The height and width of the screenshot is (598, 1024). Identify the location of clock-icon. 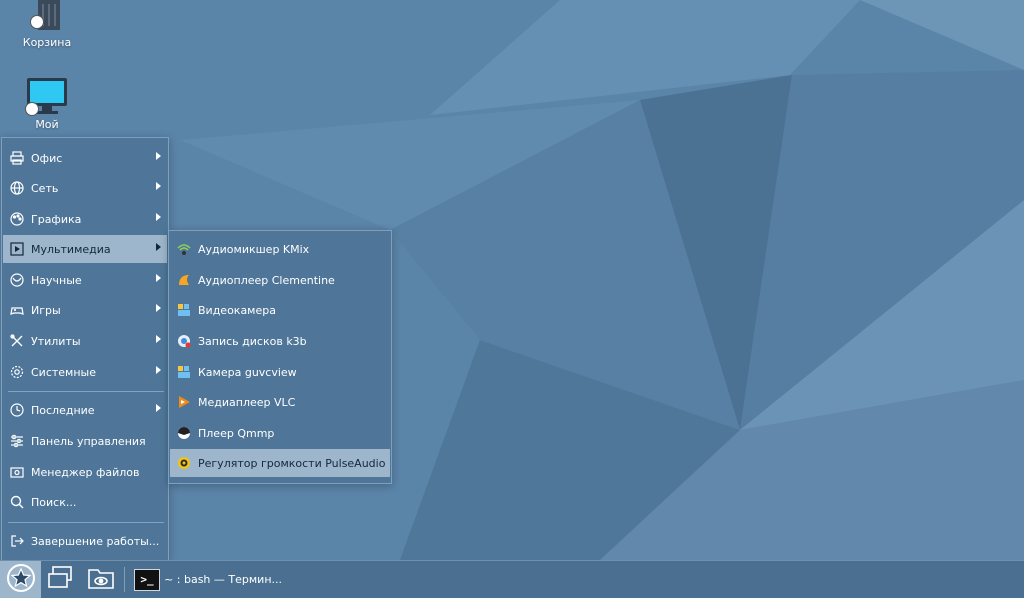
(17, 410).